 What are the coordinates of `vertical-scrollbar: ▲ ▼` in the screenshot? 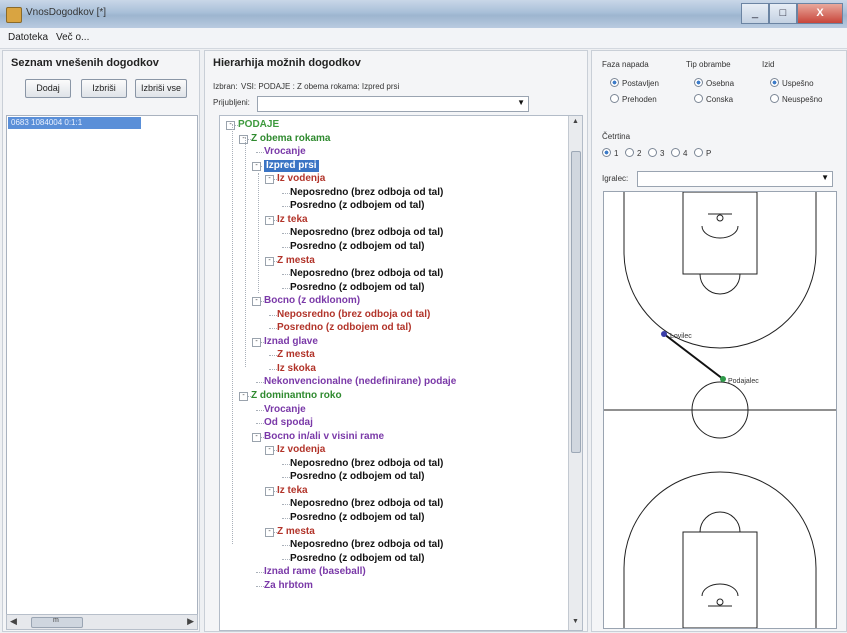 It's located at (575, 373).